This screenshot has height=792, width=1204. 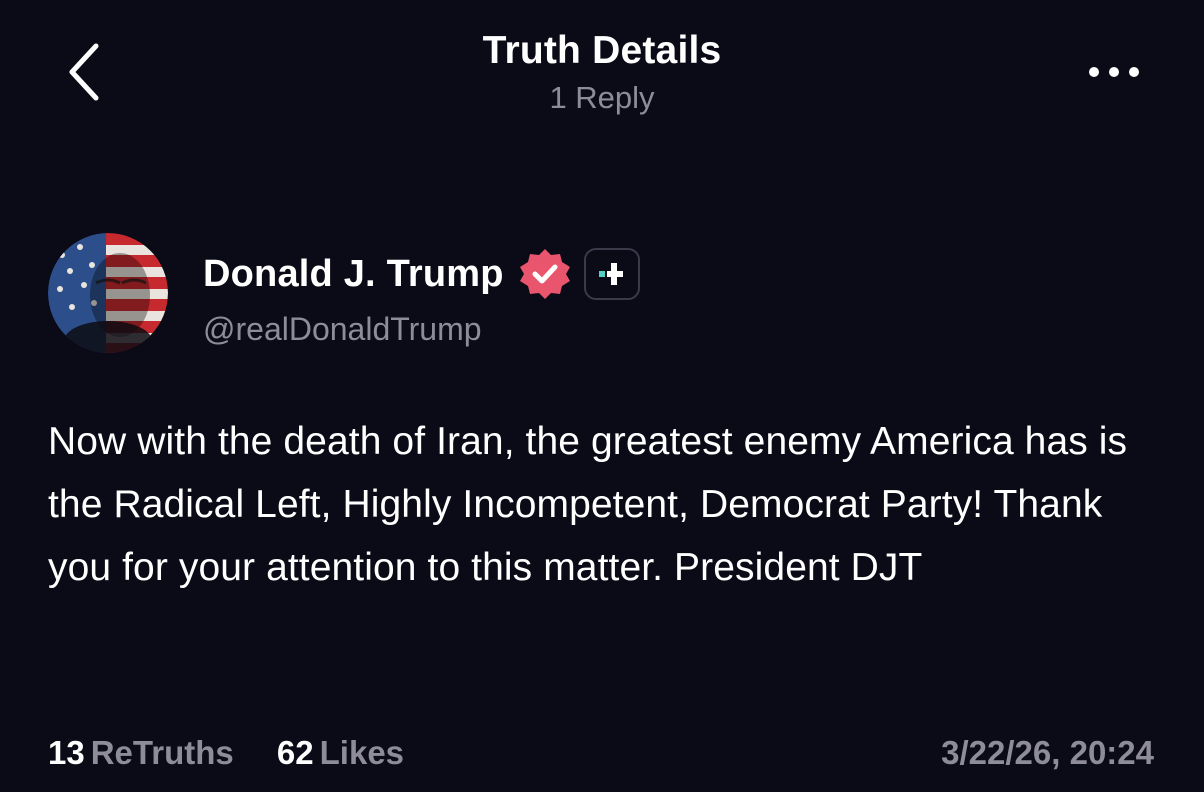 I want to click on retruths-label: ReTruths, so click(x=162, y=752).